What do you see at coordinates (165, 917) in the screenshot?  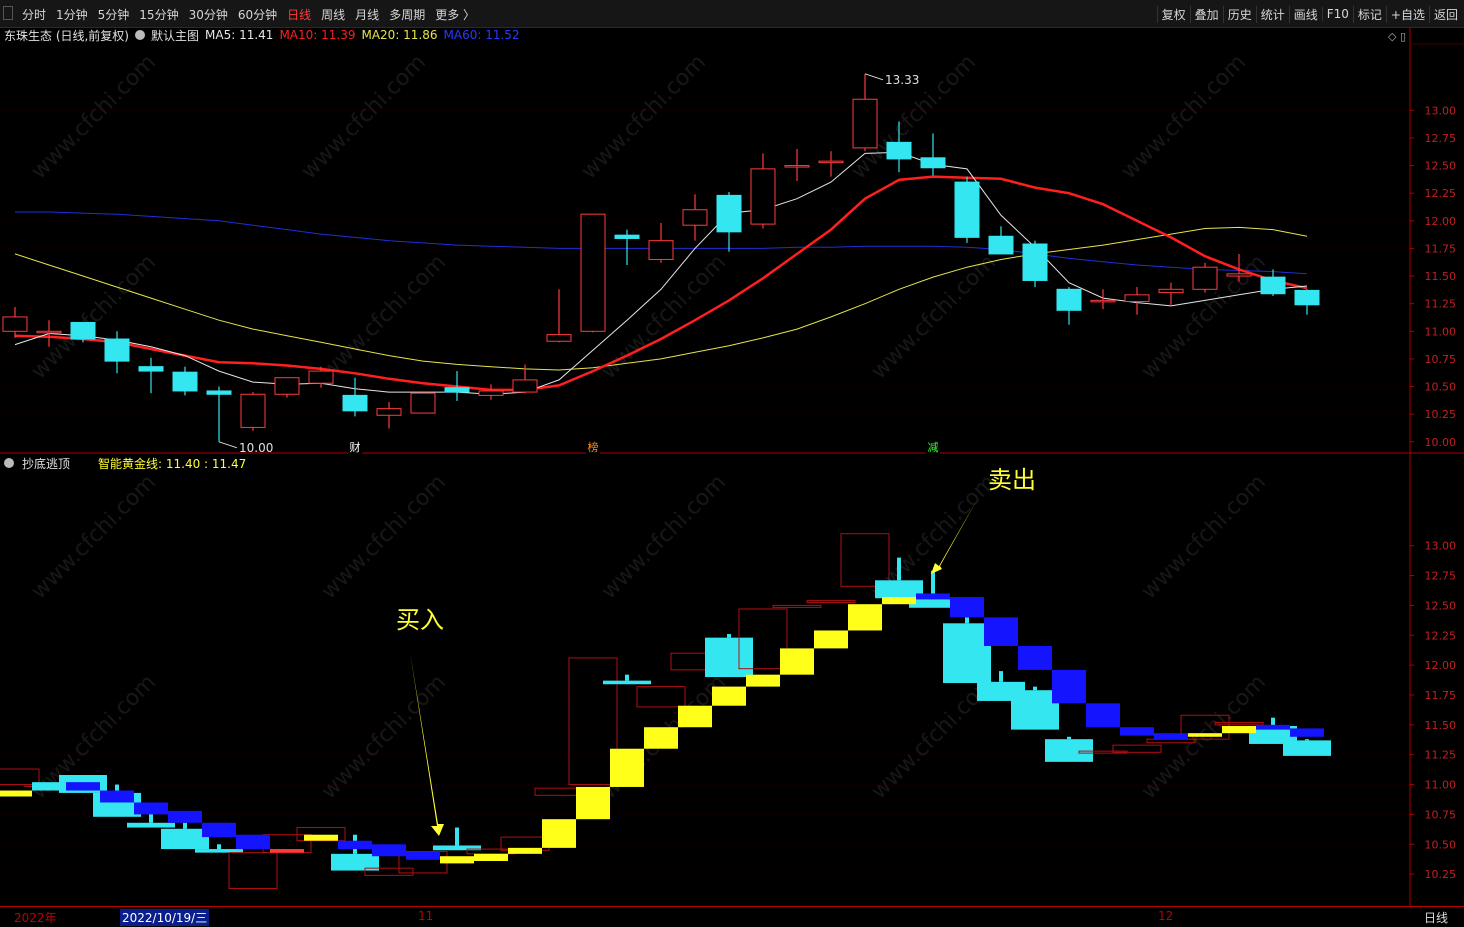 I see `date-cursor: 2022/10/19/三` at bounding box center [165, 917].